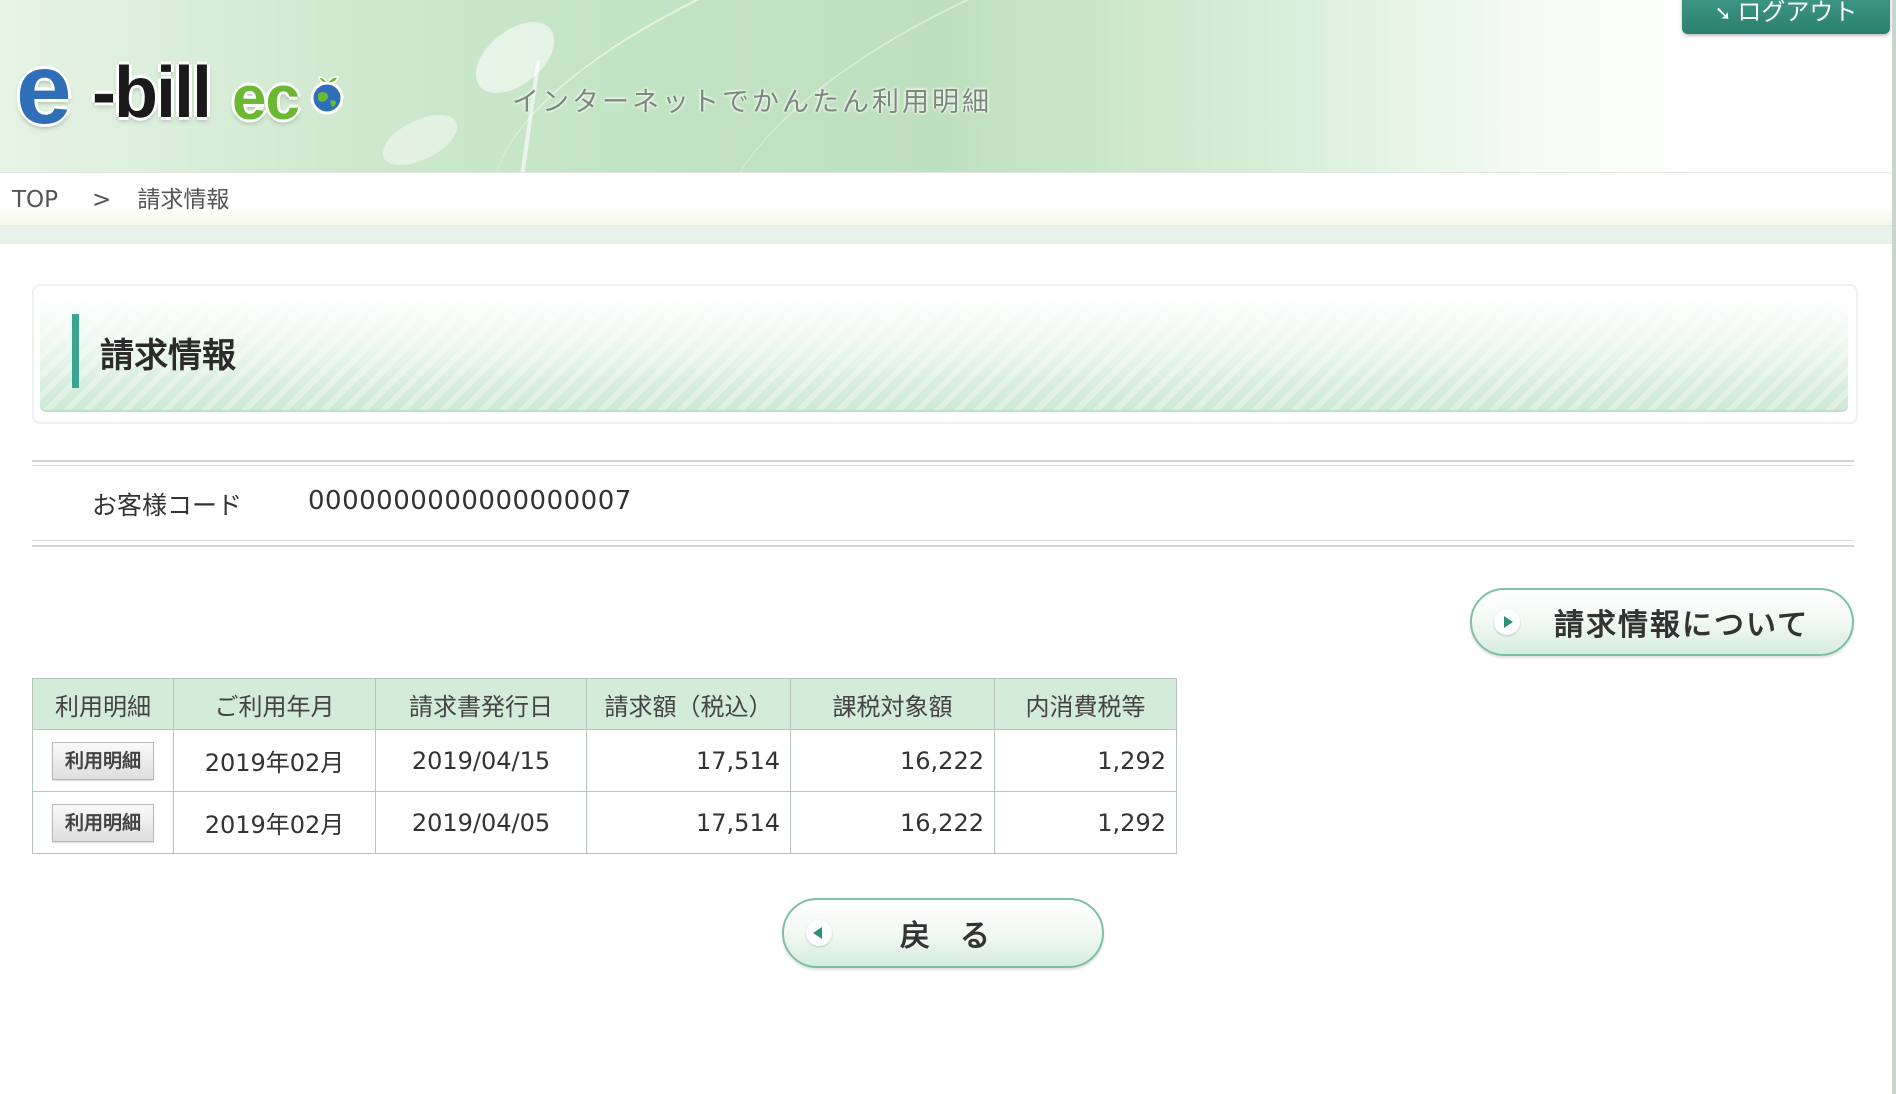  Describe the element at coordinates (103, 704) in the screenshot. I see `column-header: 利用明細` at that location.